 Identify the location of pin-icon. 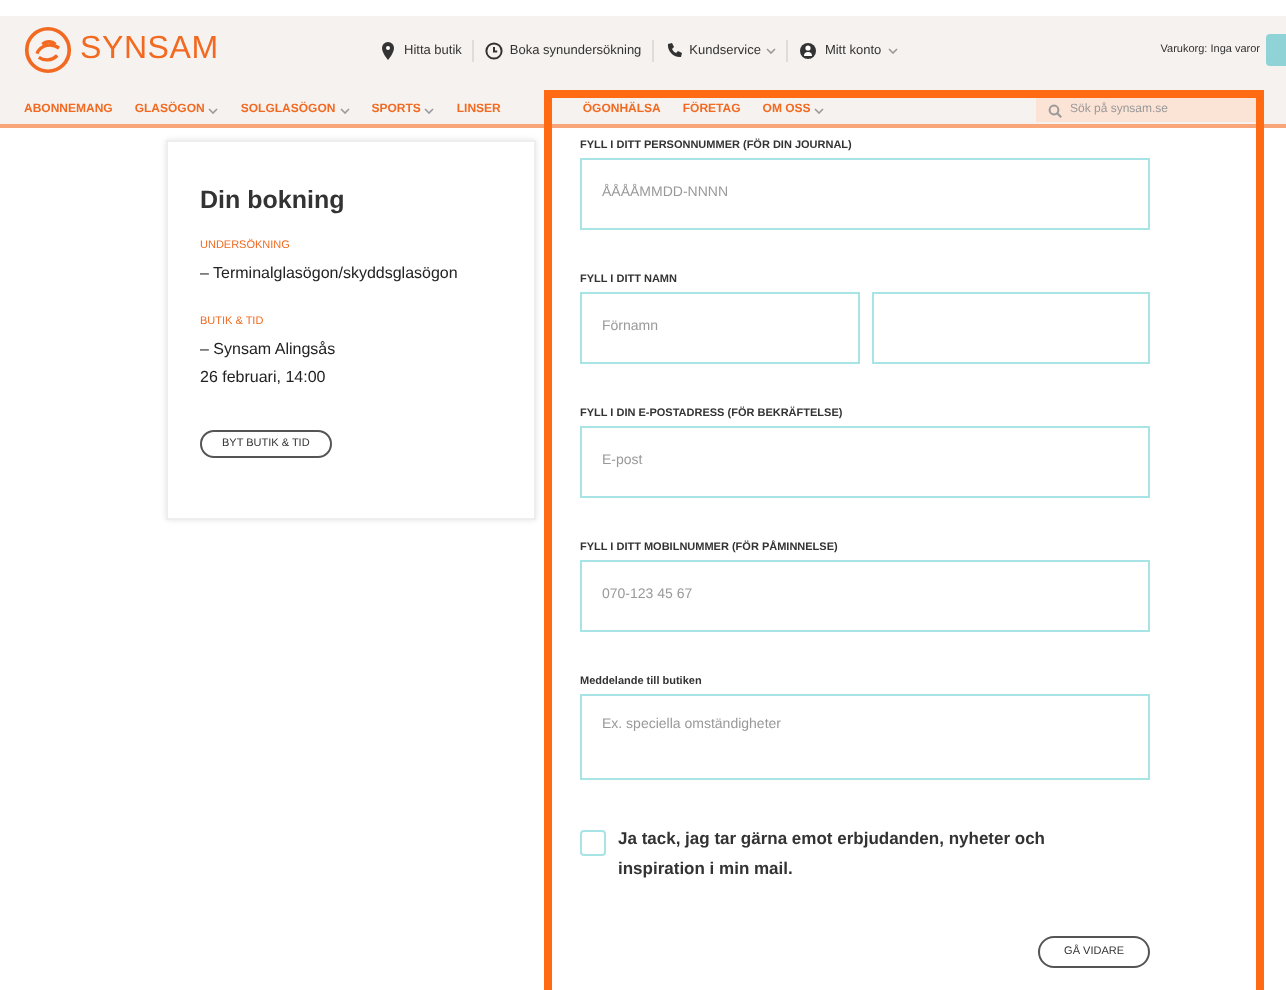
(388, 50).